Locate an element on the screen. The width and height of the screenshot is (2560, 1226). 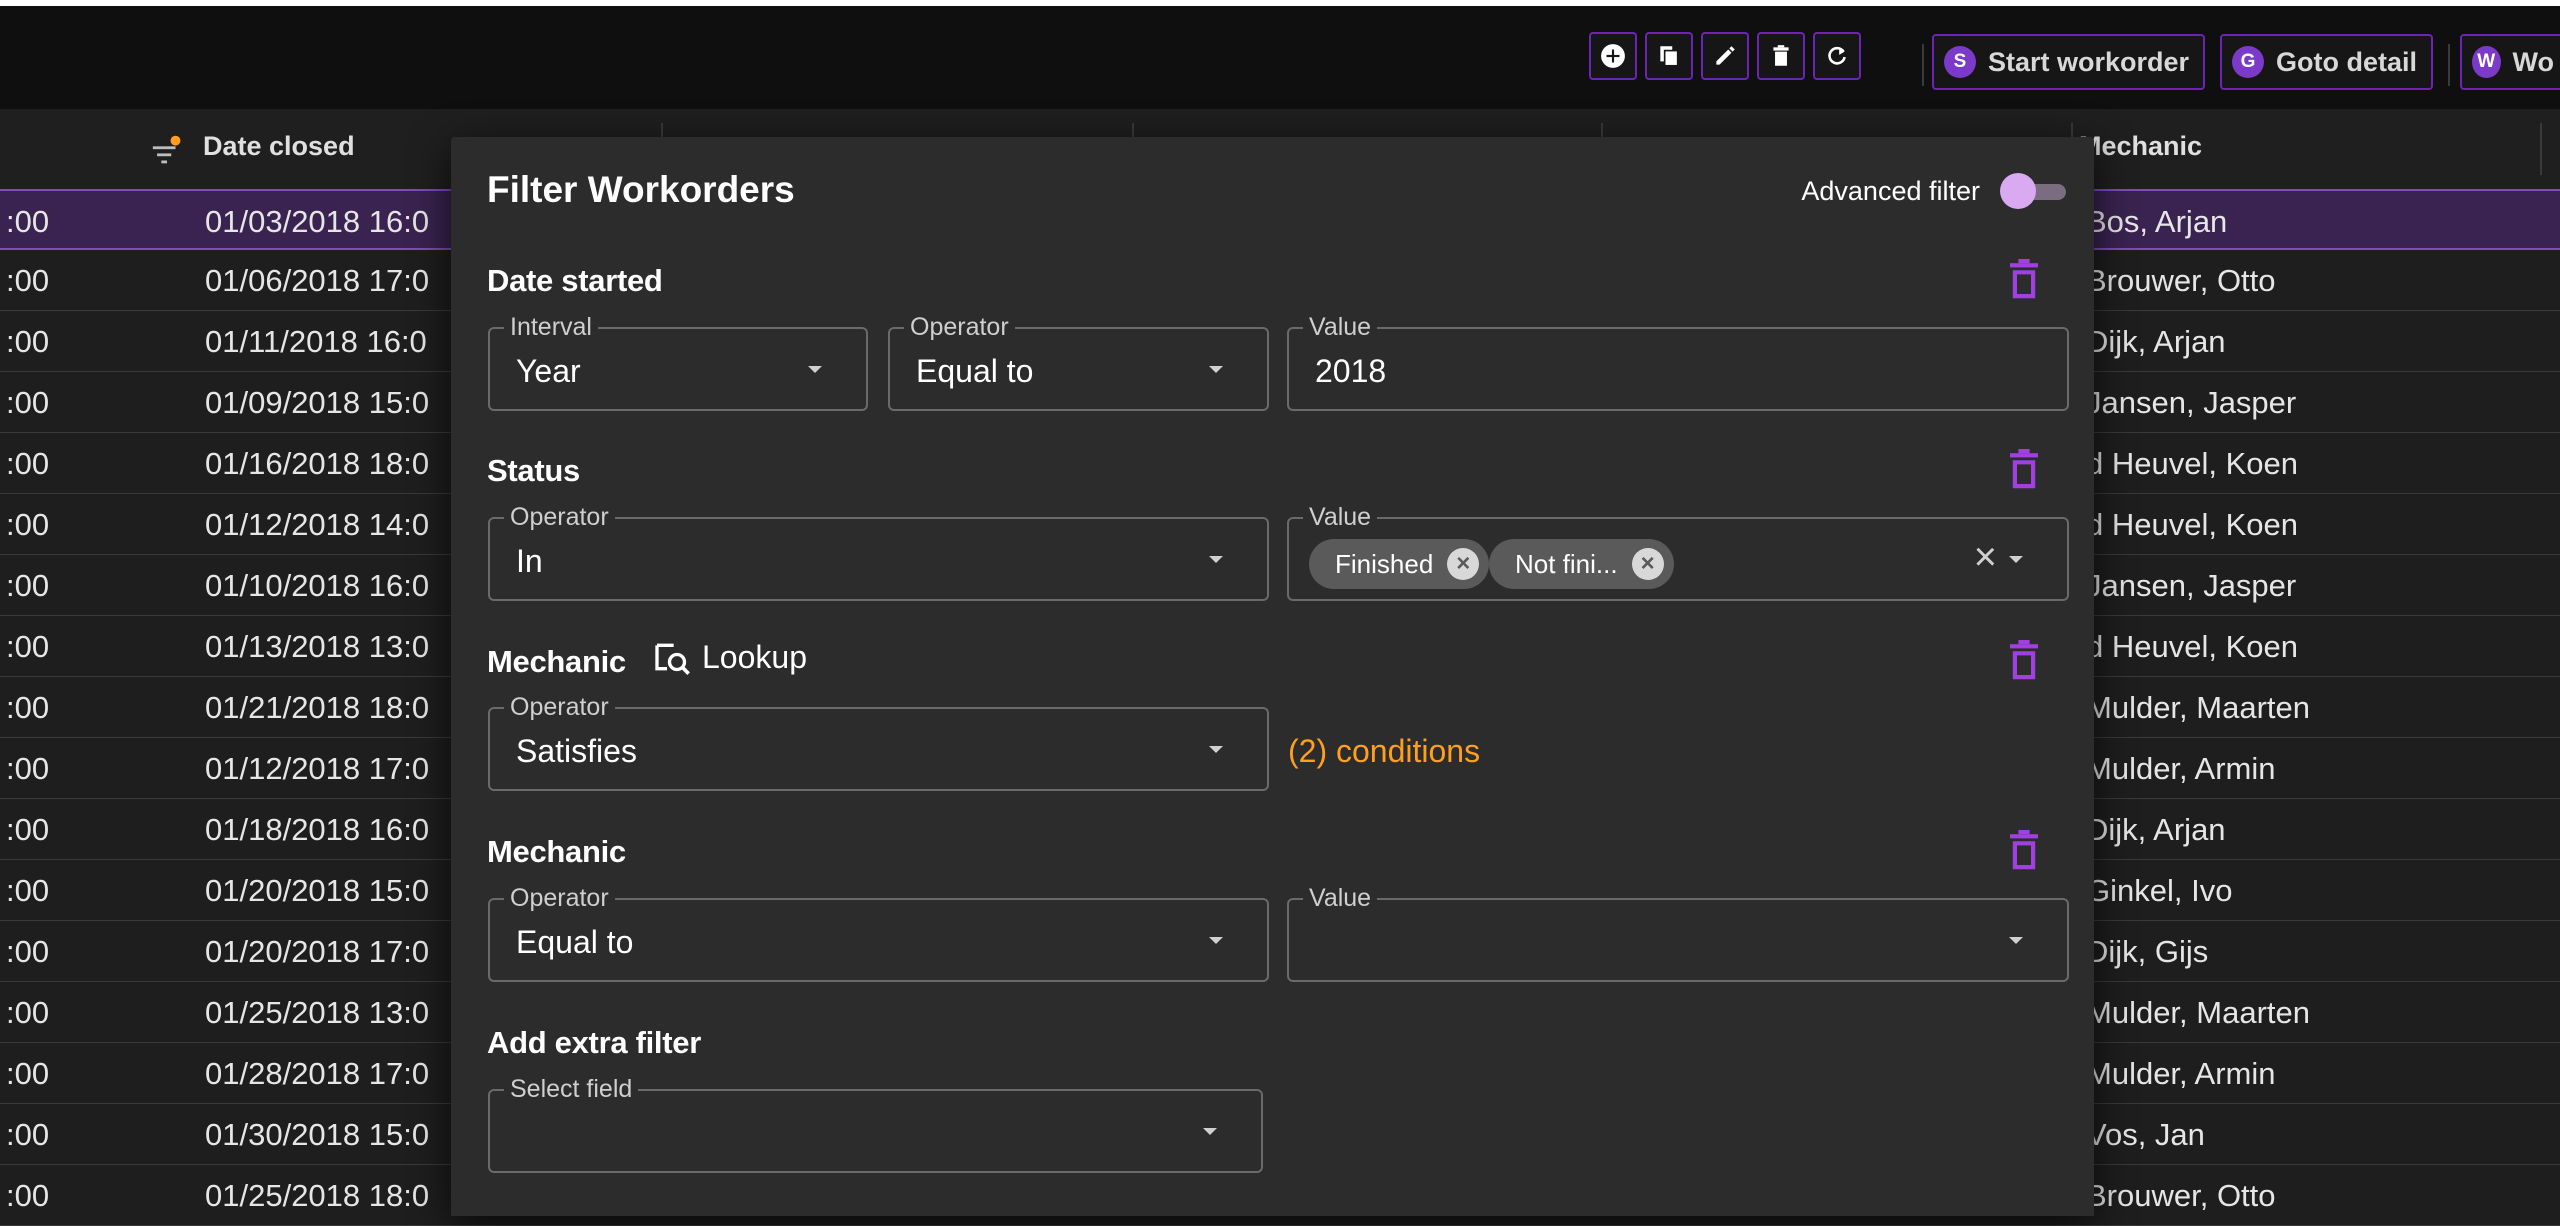
start-workorder-button: S Start workorder is located at coordinates (2069, 62).